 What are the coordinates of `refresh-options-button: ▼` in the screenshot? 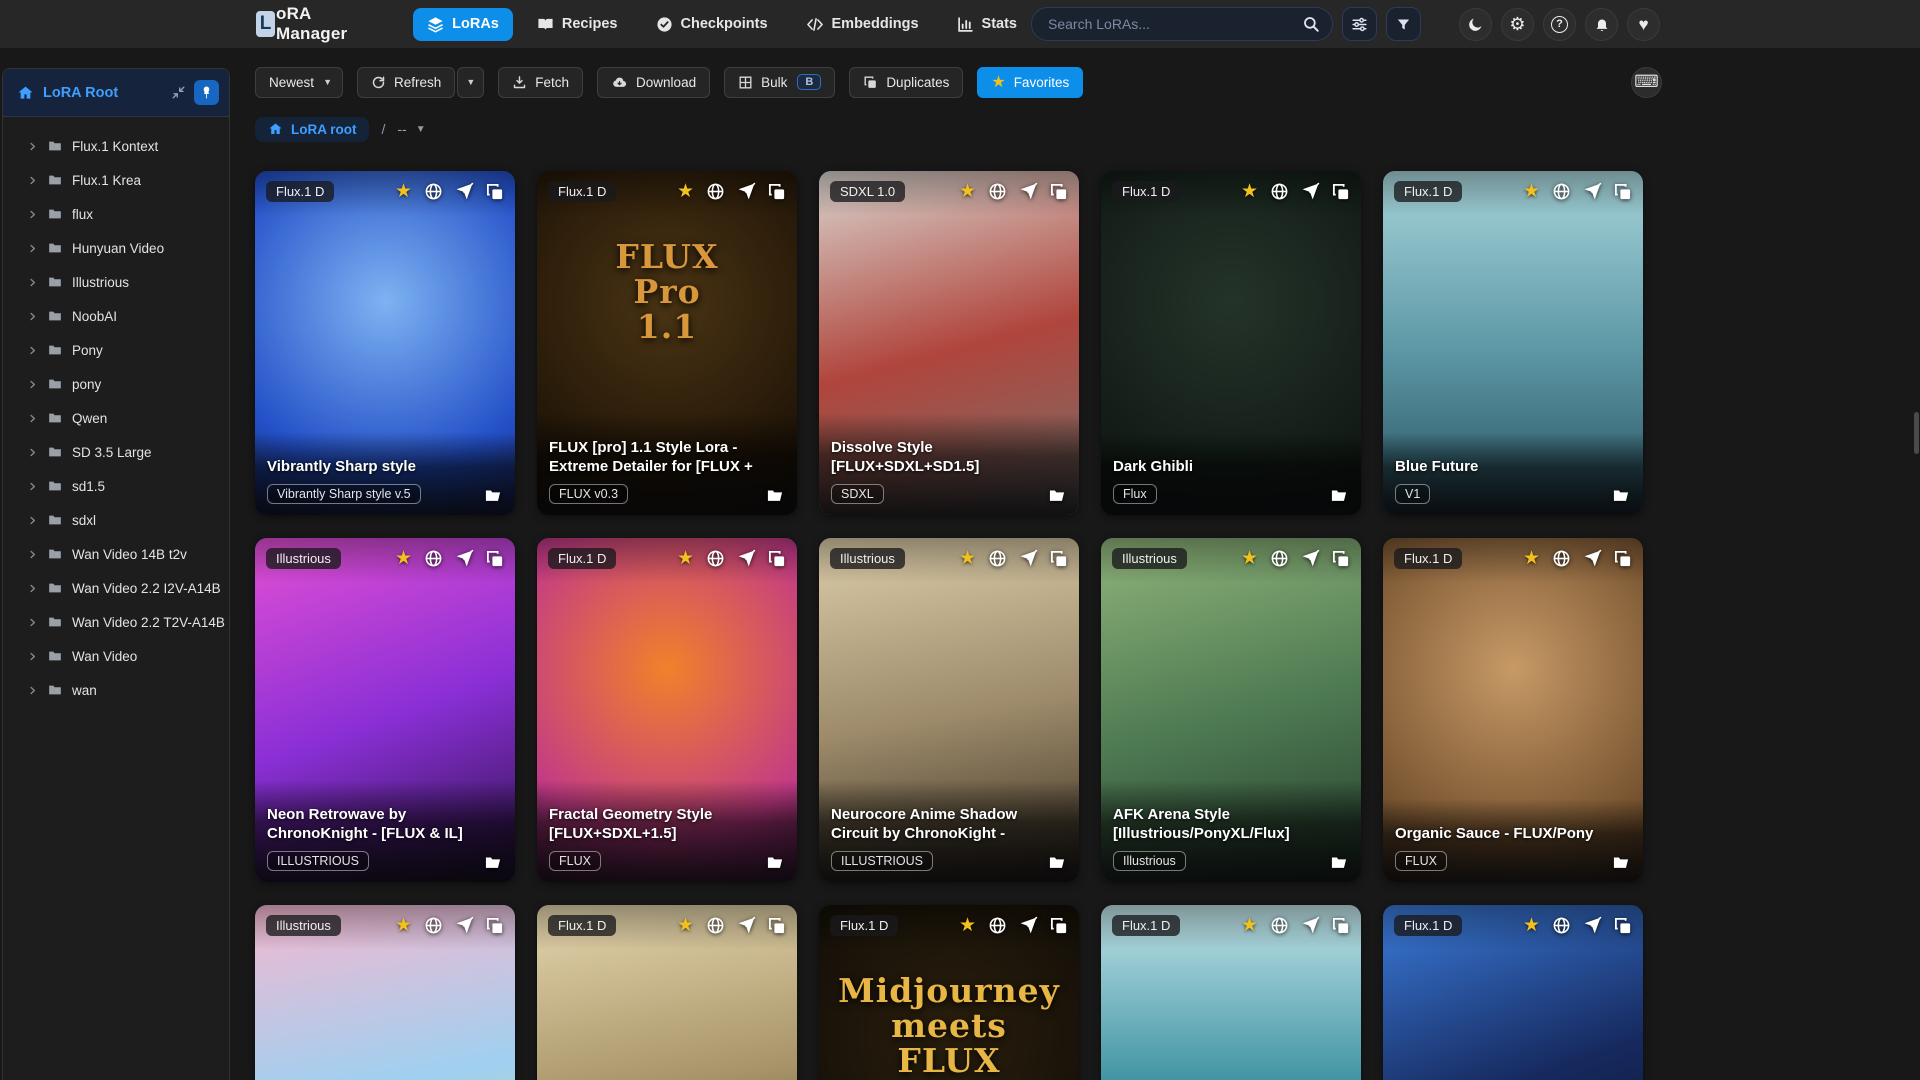 It's located at (471, 82).